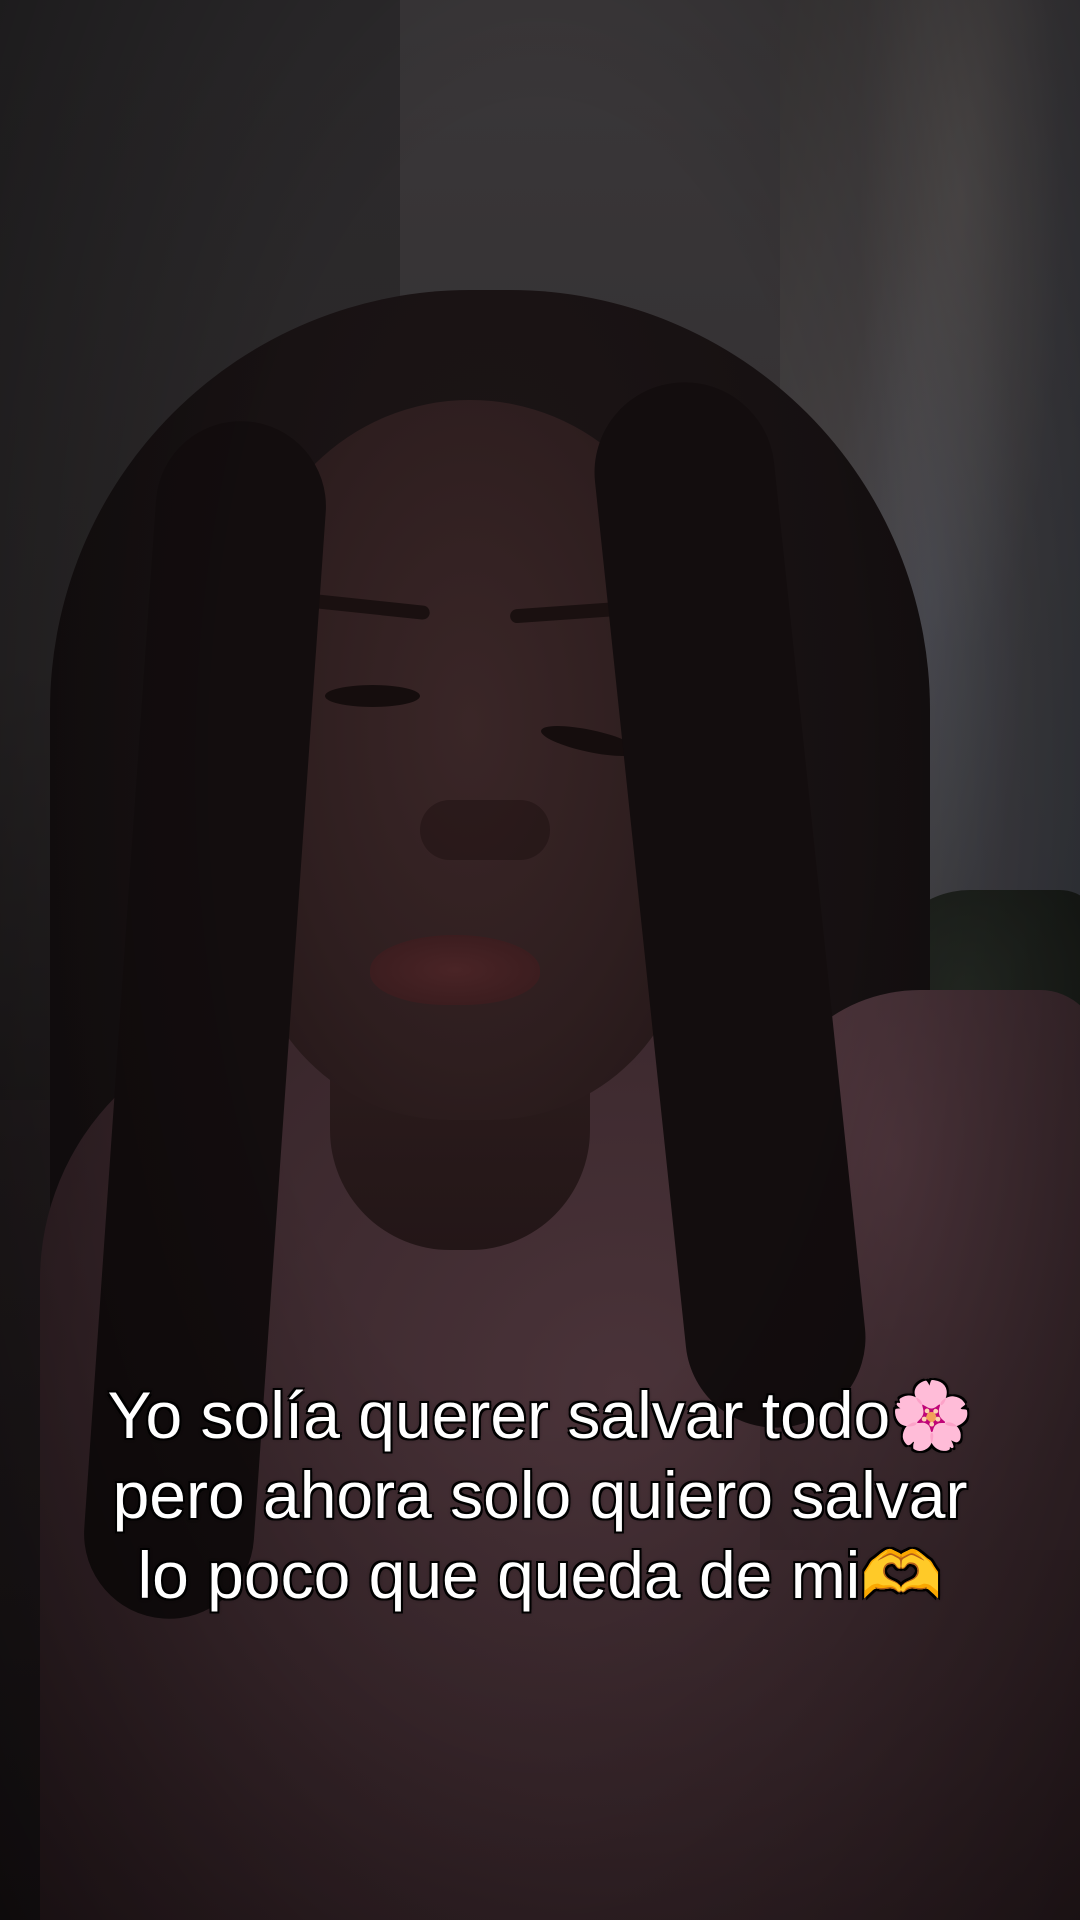  Describe the element at coordinates (540, 1575) in the screenshot. I see `caption-line-3: lo poco que queda de mi🫶` at that location.